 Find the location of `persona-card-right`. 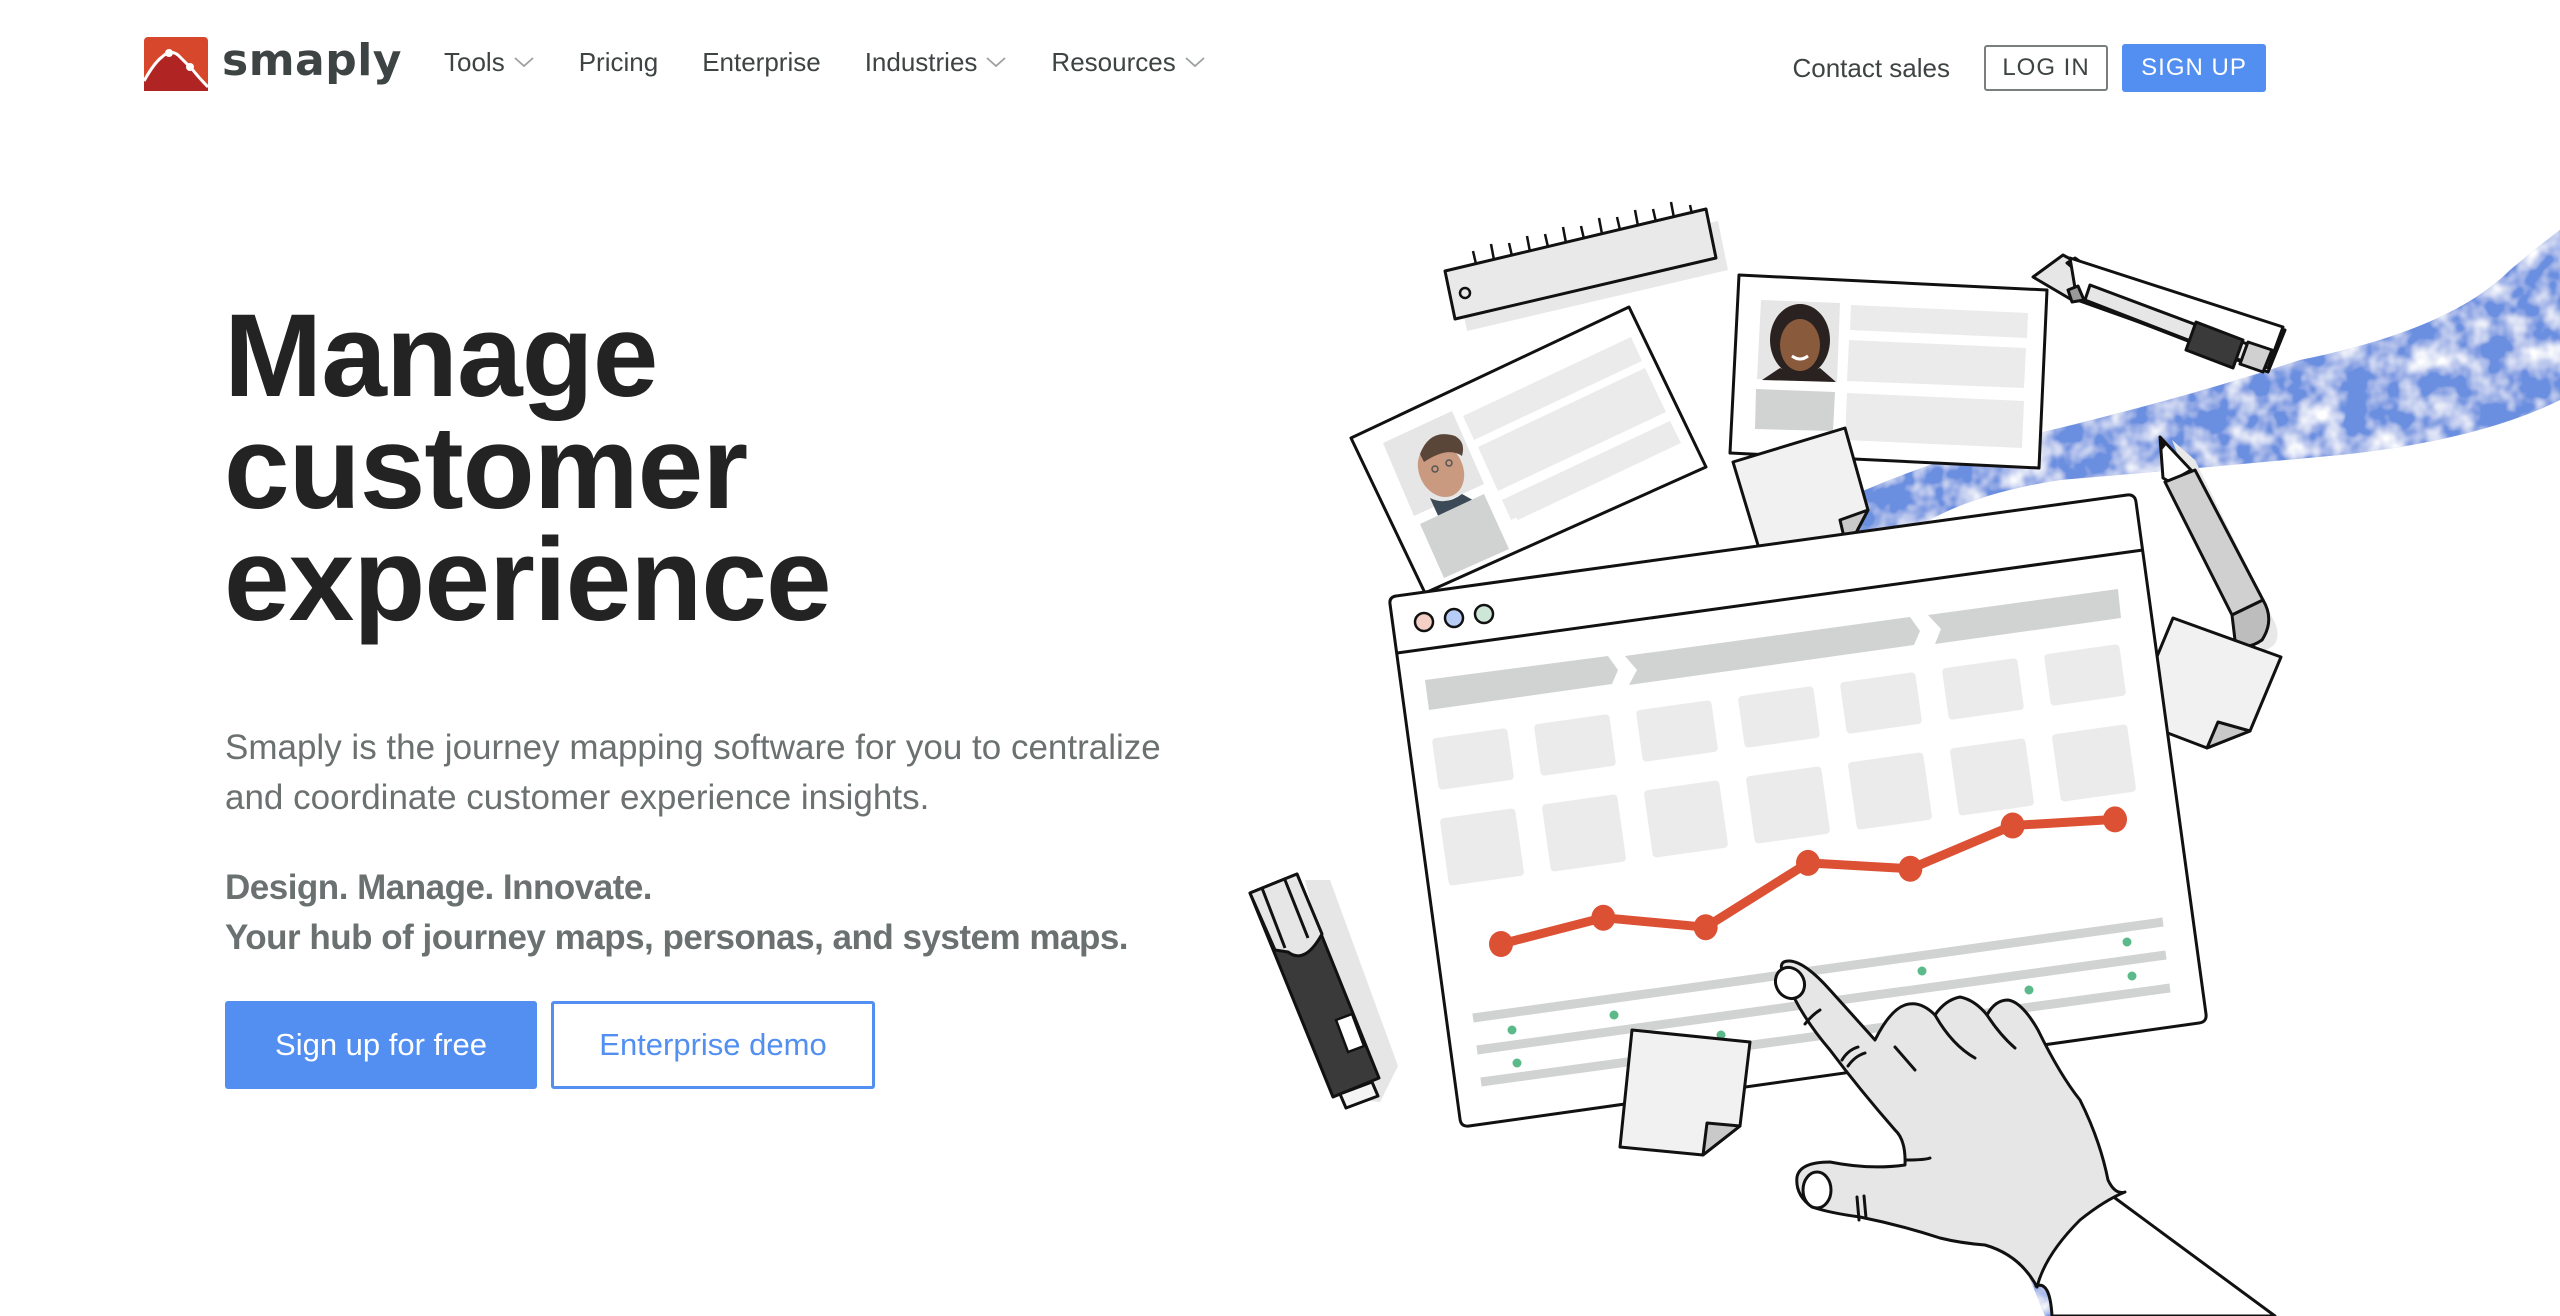

persona-card-right is located at coordinates (1888, 371).